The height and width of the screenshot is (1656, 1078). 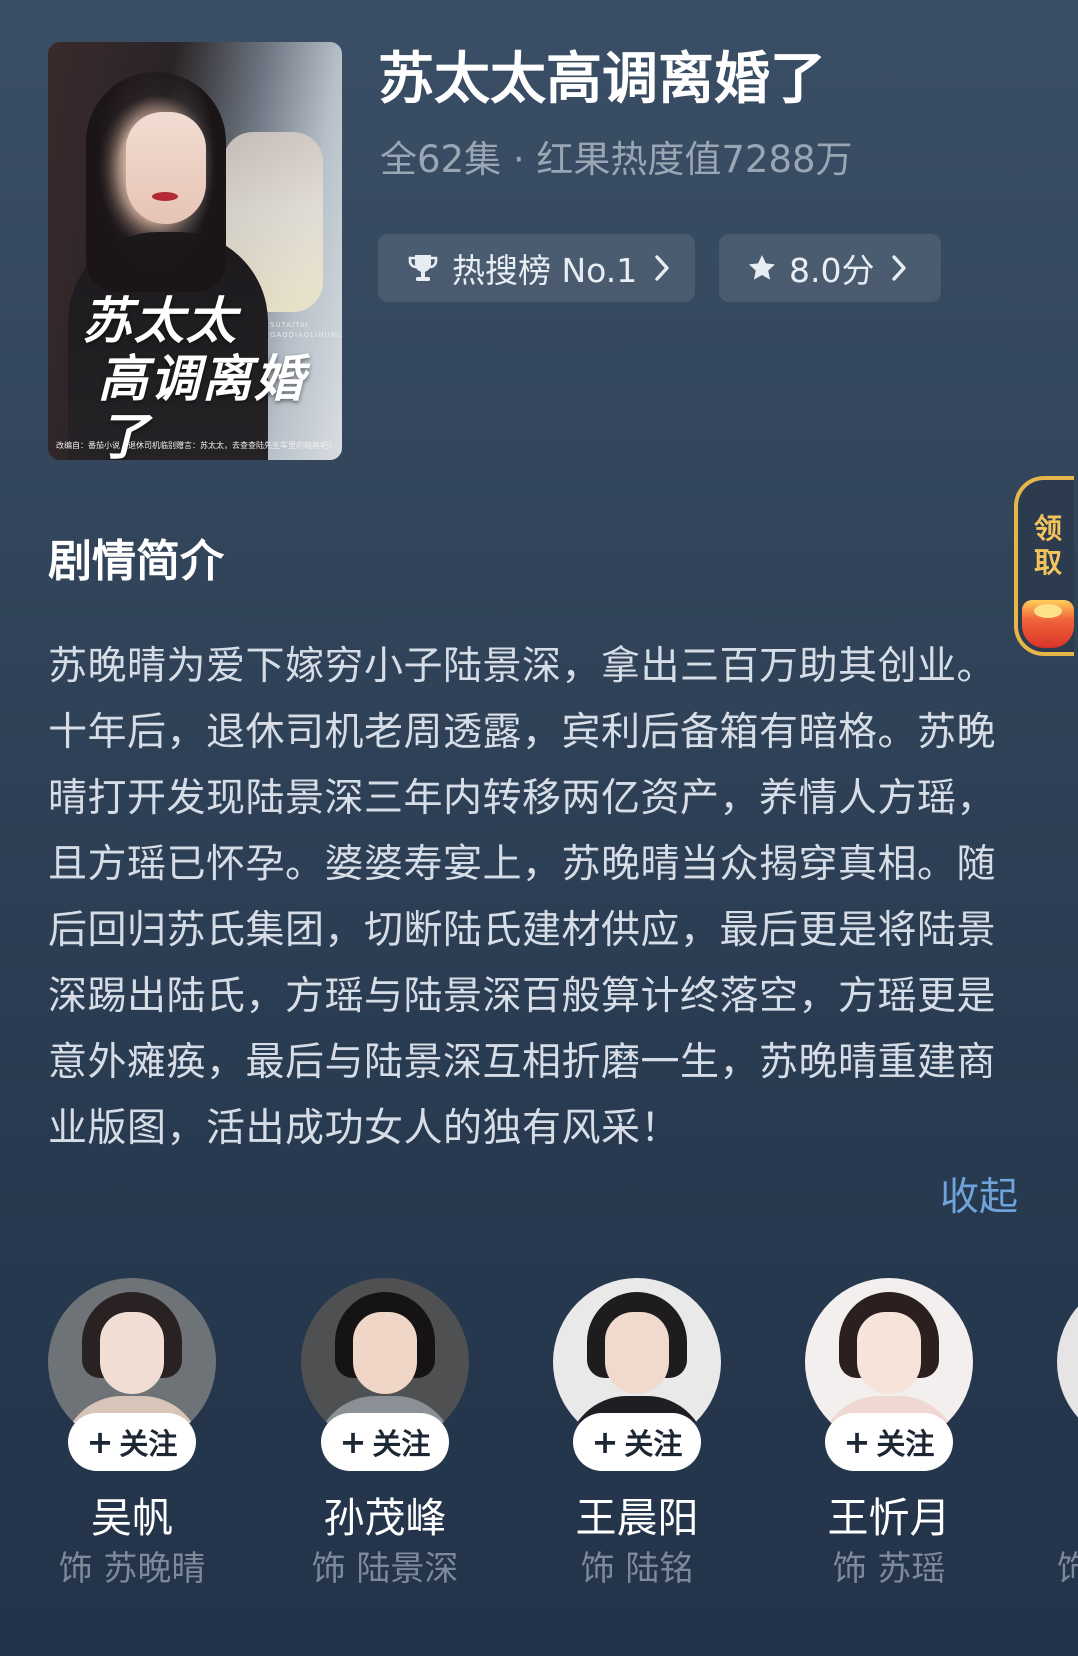 What do you see at coordinates (1048, 624) in the screenshot?
I see `red-envelope-icon` at bounding box center [1048, 624].